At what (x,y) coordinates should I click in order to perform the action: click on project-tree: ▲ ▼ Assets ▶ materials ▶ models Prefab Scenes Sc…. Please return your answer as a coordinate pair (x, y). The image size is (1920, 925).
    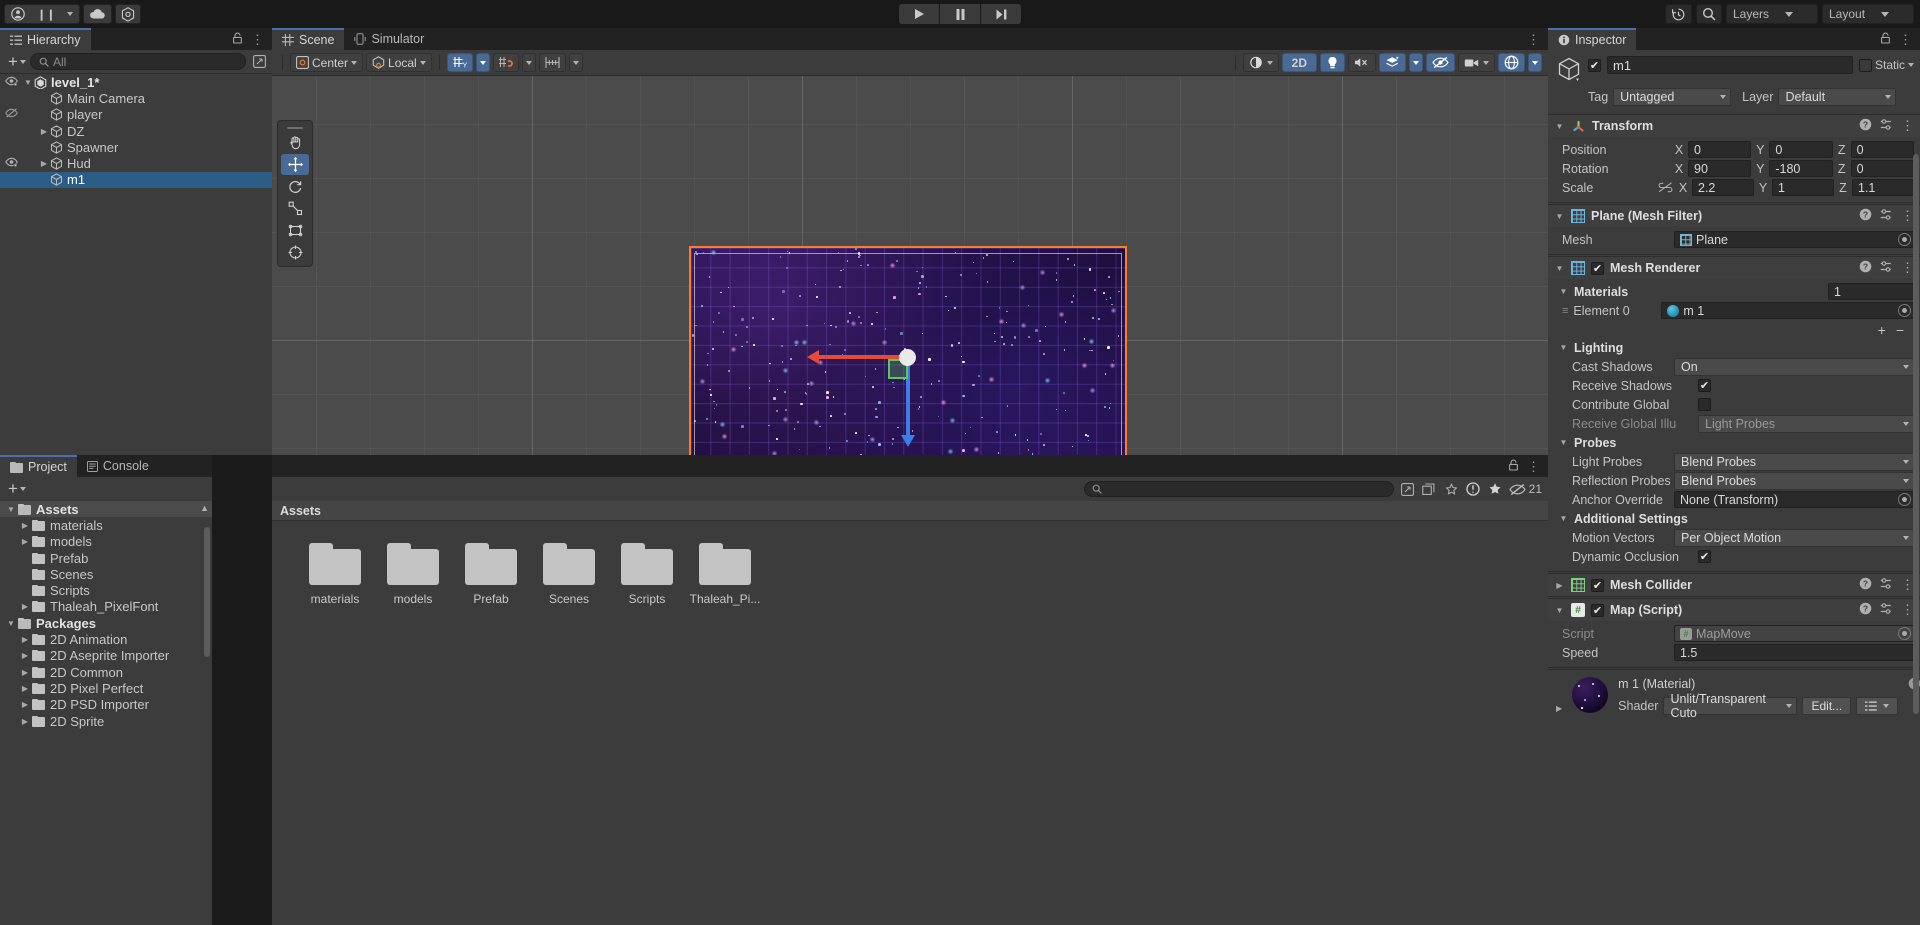
    Looking at the image, I should click on (106, 713).